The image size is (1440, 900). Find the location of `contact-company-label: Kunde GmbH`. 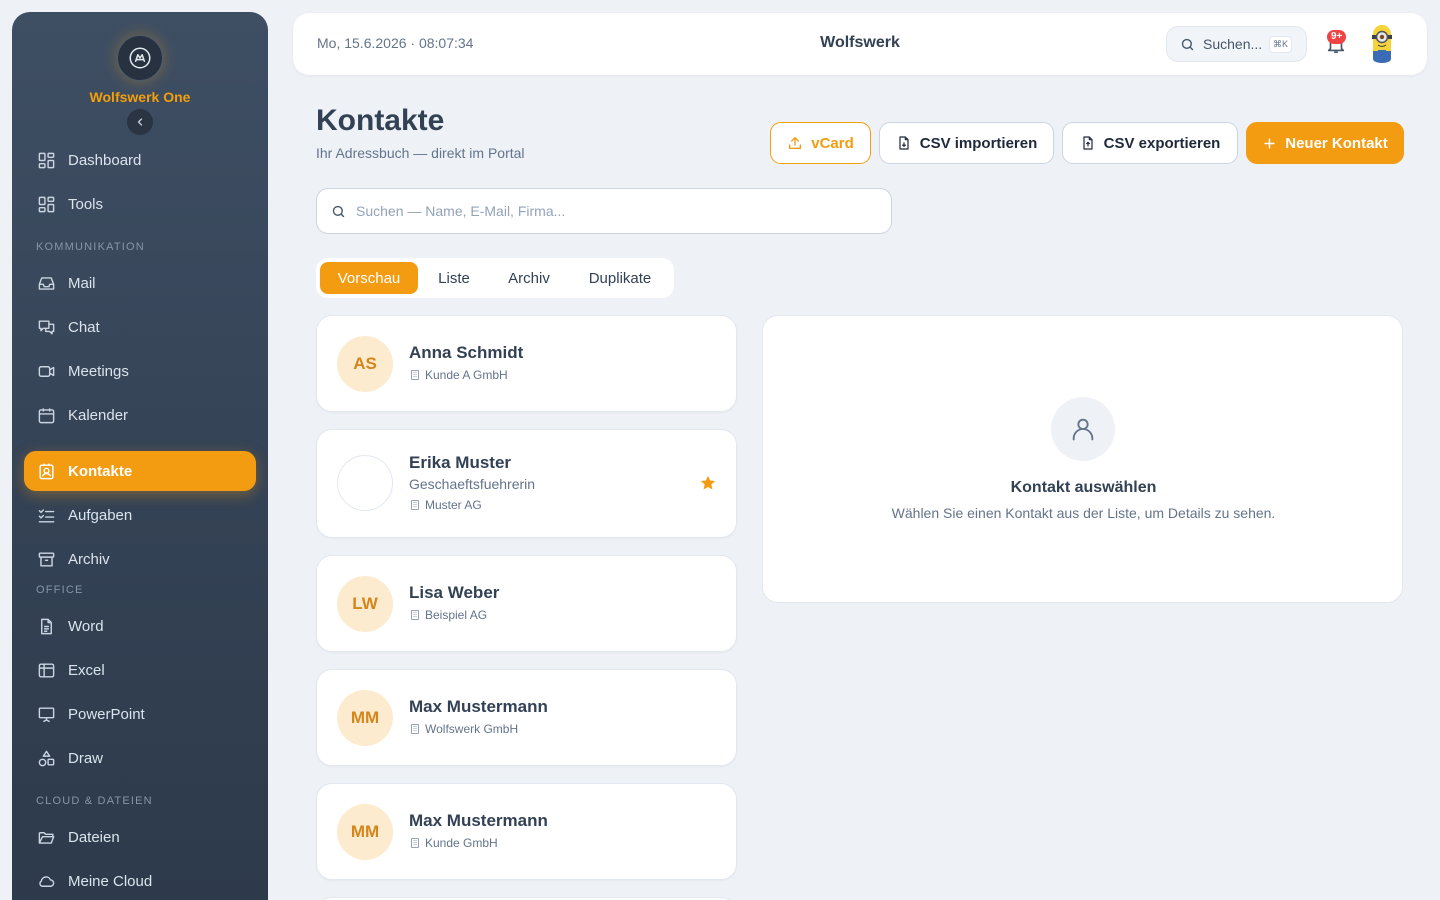

contact-company-label: Kunde GmbH is located at coordinates (461, 843).